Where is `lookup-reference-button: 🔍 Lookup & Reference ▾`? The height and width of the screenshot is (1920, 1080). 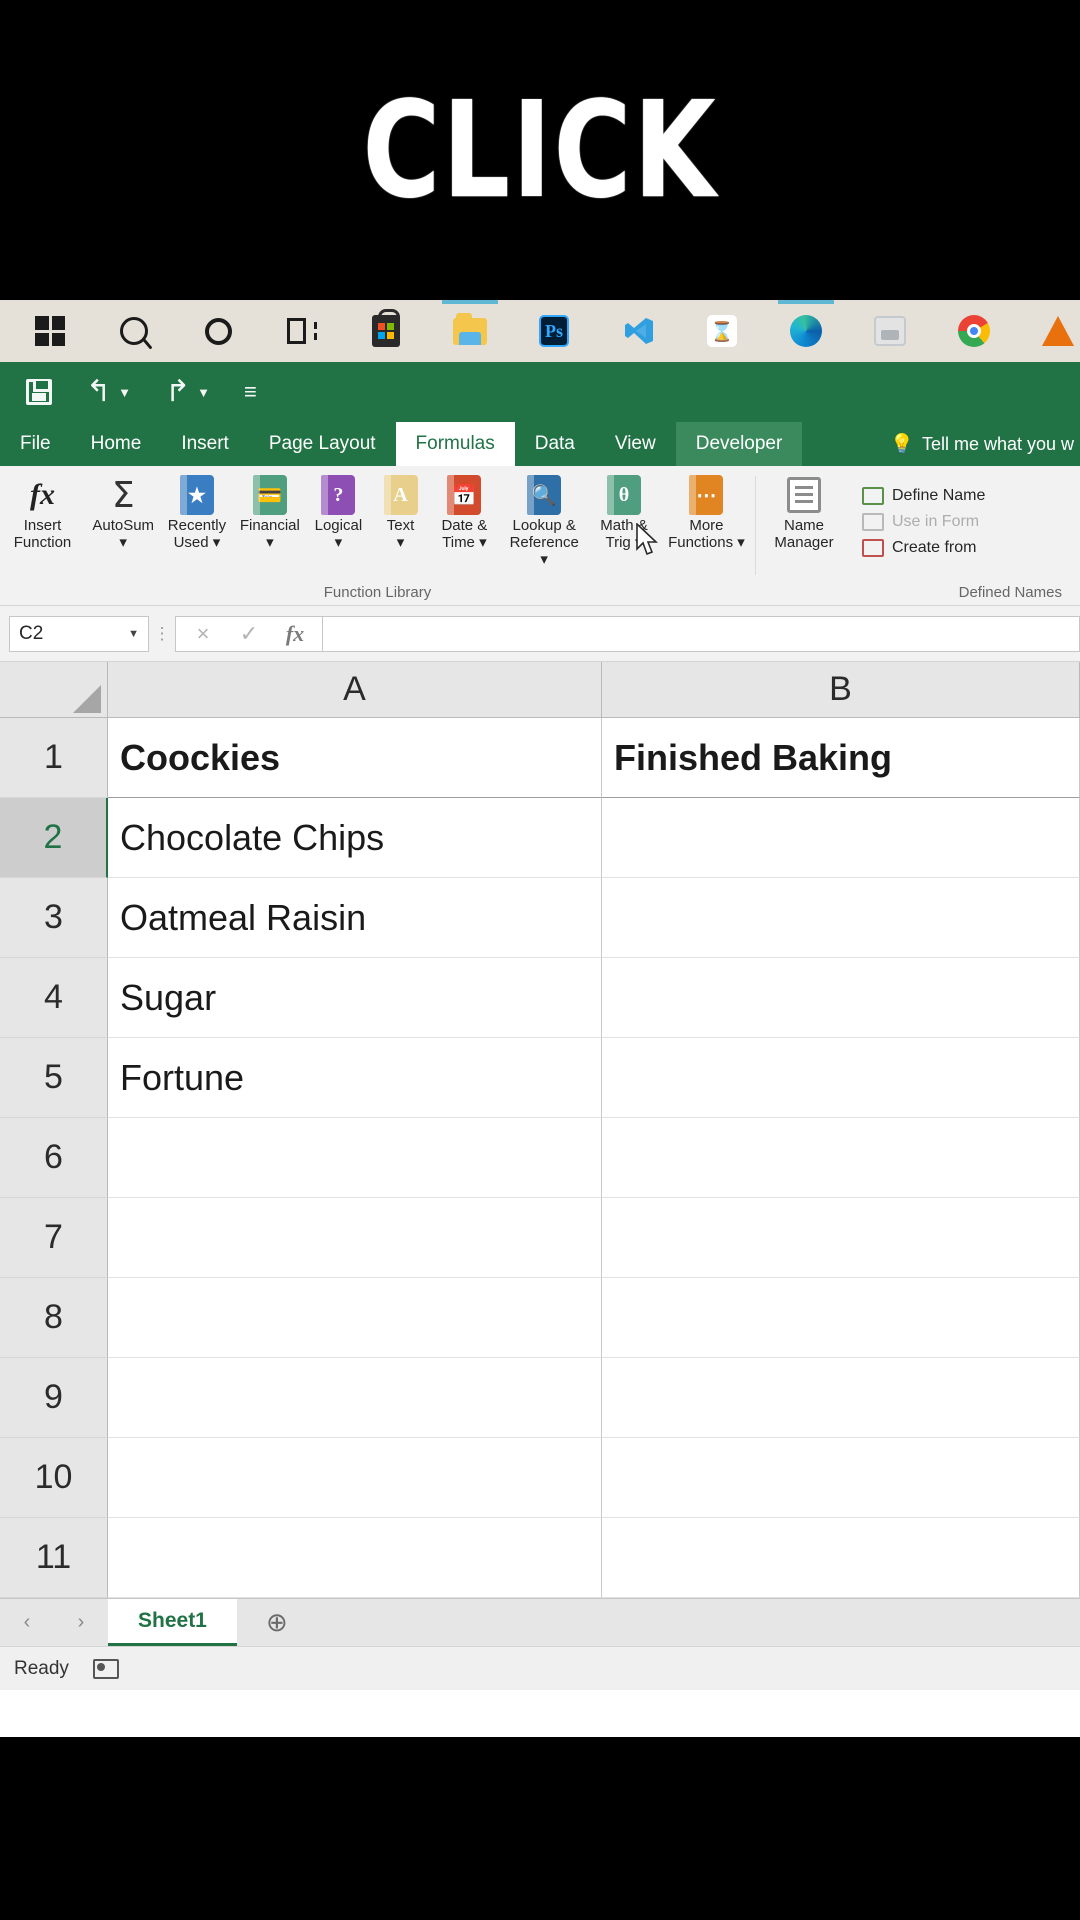
lookup-reference-button: 🔍 Lookup & Reference ▾ is located at coordinates (544, 521).